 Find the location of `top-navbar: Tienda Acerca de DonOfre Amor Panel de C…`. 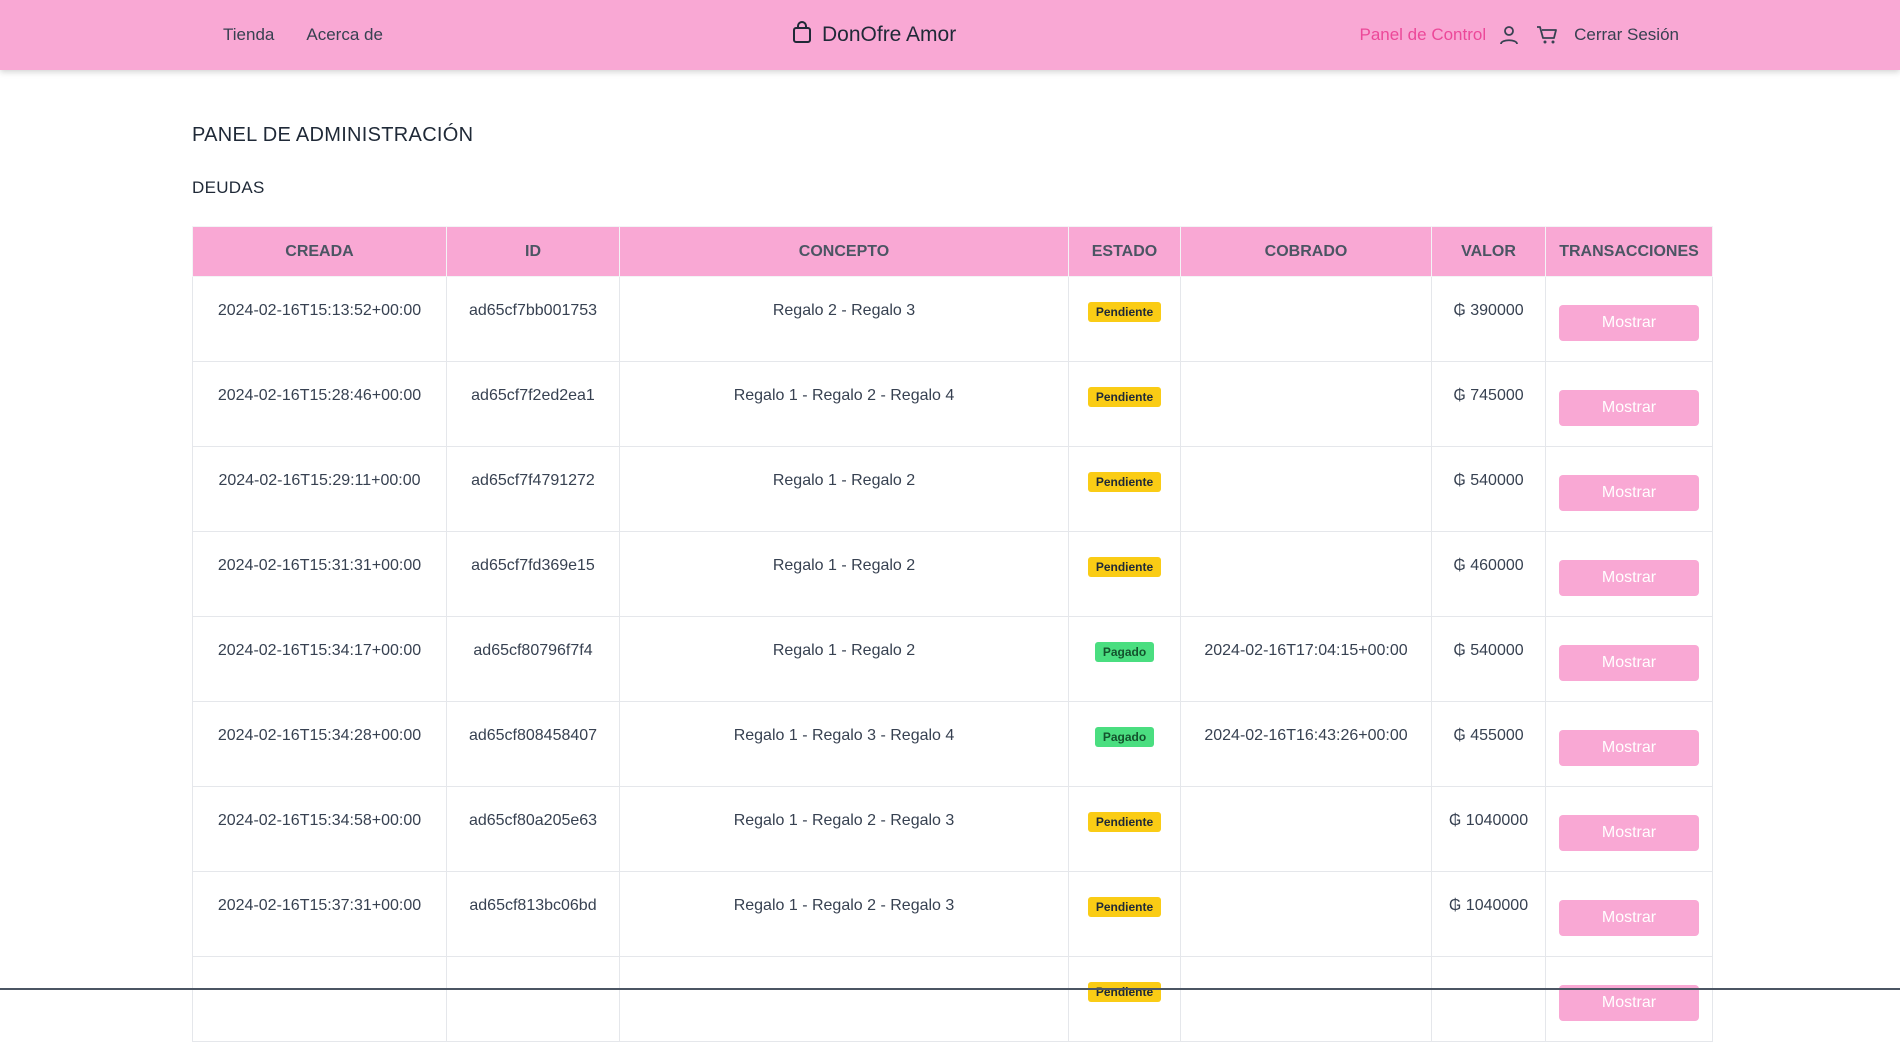

top-navbar: Tienda Acerca de DonOfre Amor Panel de C… is located at coordinates (950, 35).